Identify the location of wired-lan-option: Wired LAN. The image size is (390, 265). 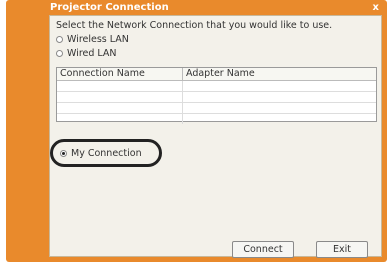
(86, 53).